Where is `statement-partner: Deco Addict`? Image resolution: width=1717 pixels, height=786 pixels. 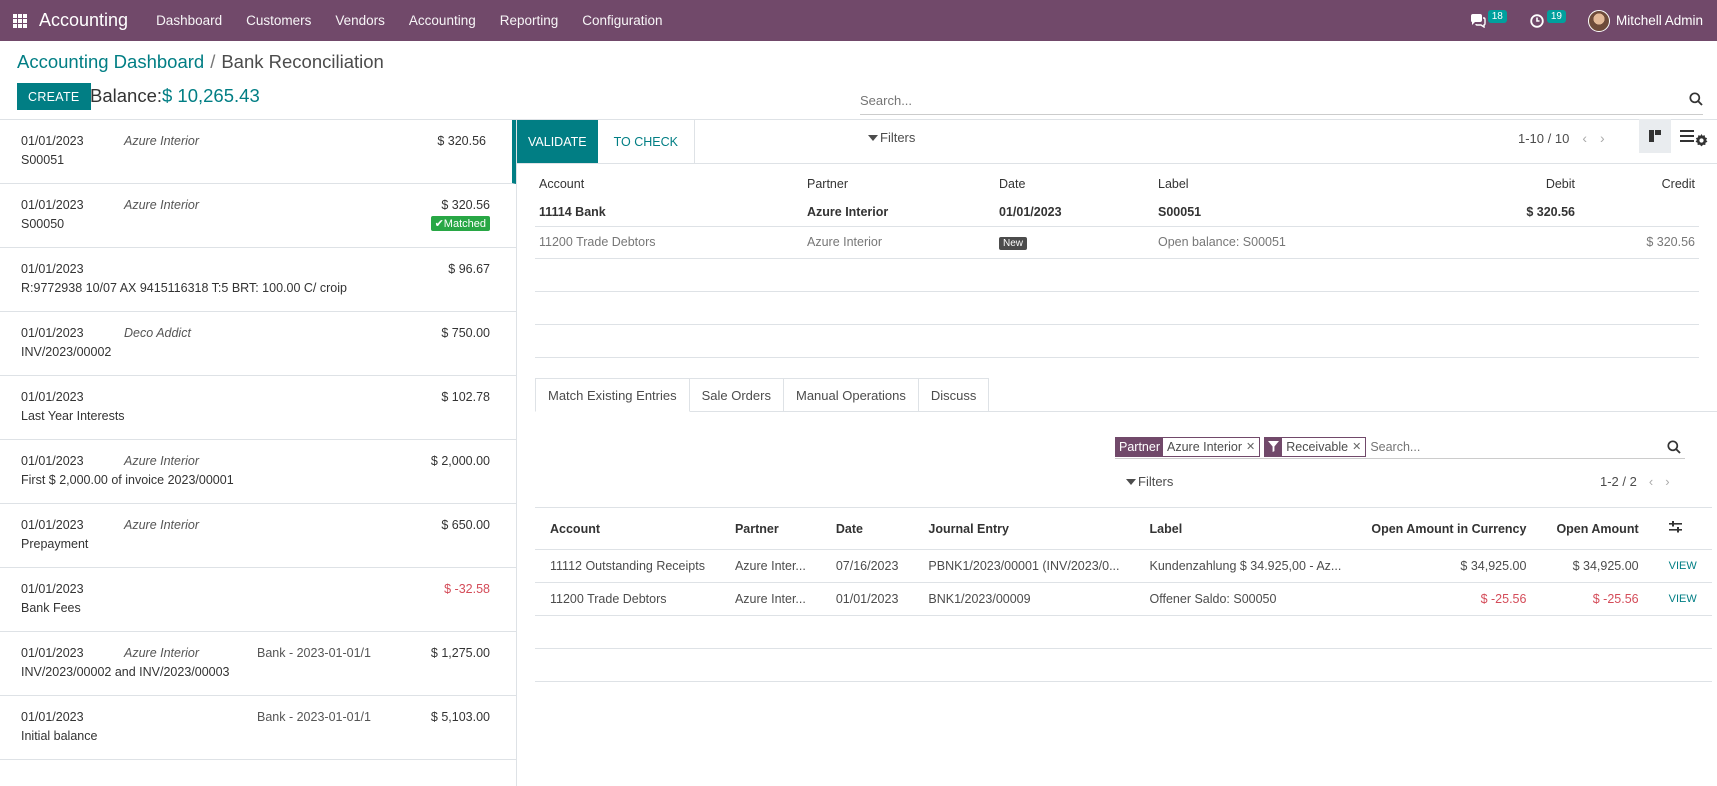 statement-partner: Deco Addict is located at coordinates (157, 333).